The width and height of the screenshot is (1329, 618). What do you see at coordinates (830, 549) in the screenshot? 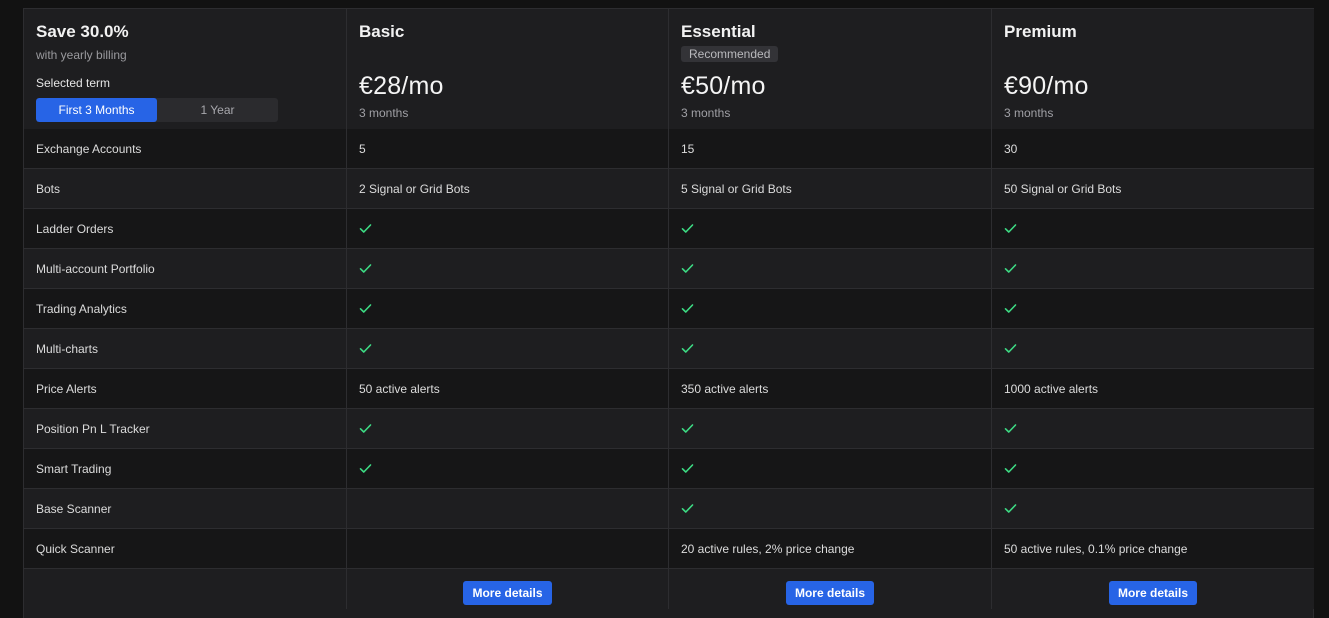
I see `feature-value: 20 active rules, 2% price change` at bounding box center [830, 549].